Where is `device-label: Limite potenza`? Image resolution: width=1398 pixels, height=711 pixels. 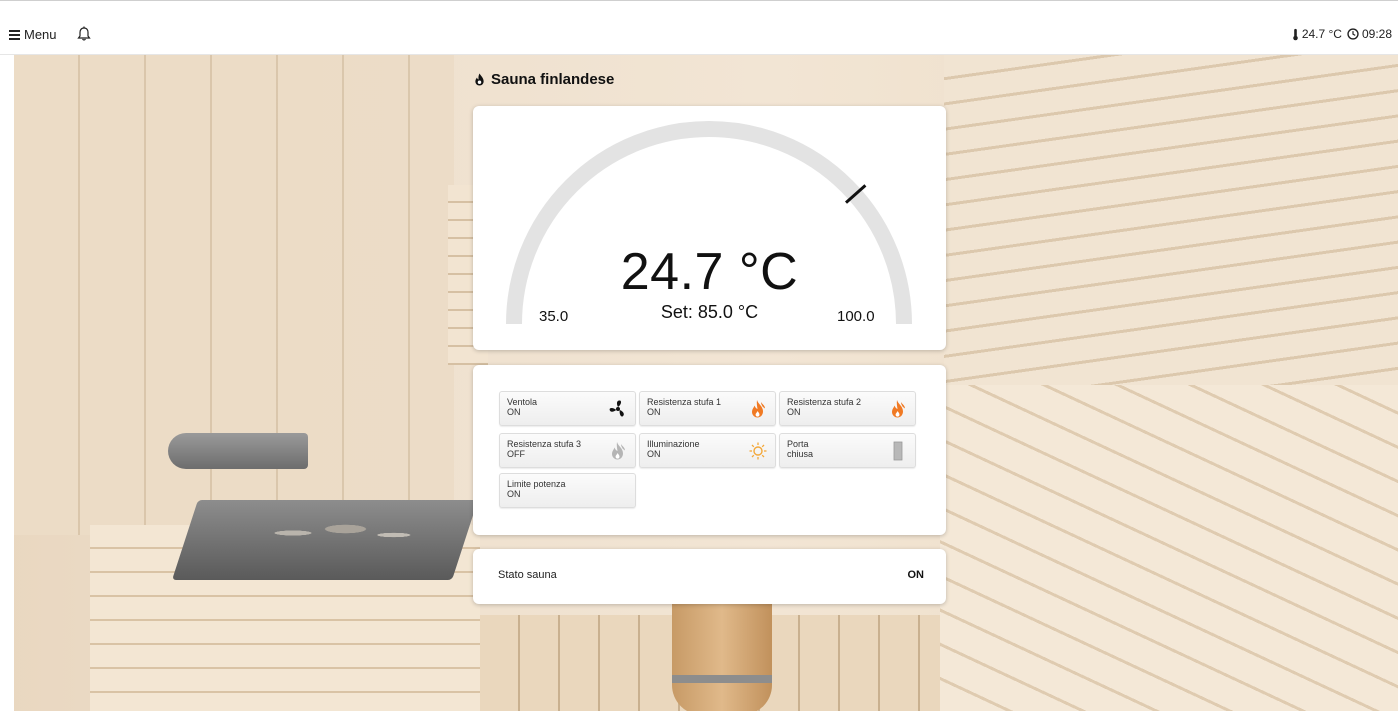
device-label: Limite potenza is located at coordinates (536, 484).